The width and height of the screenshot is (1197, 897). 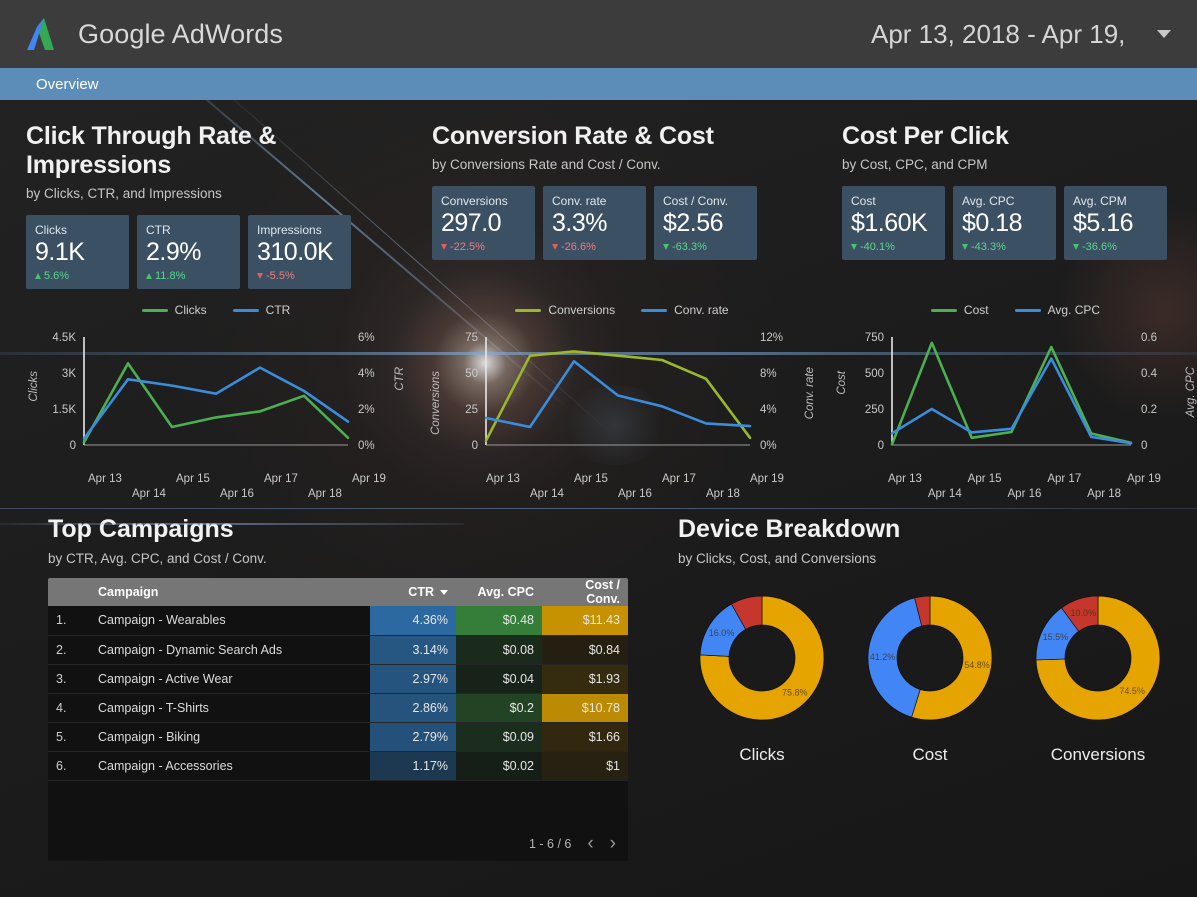 What do you see at coordinates (722, 633) in the screenshot?
I see `donut-slice-label: 16.0%` at bounding box center [722, 633].